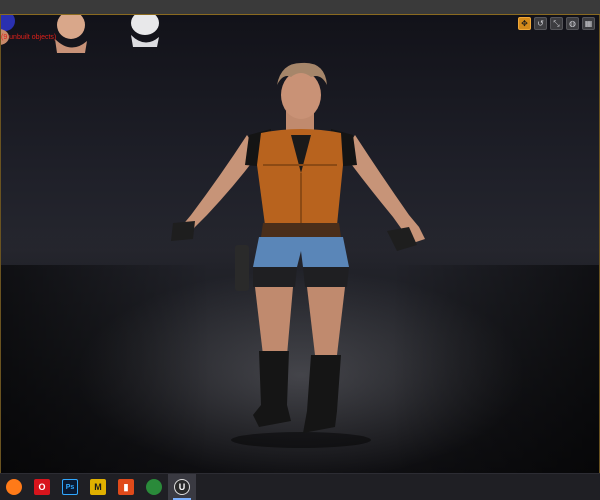 The image size is (600, 500). I want to click on select-tool-icon: ✥, so click(524, 23).